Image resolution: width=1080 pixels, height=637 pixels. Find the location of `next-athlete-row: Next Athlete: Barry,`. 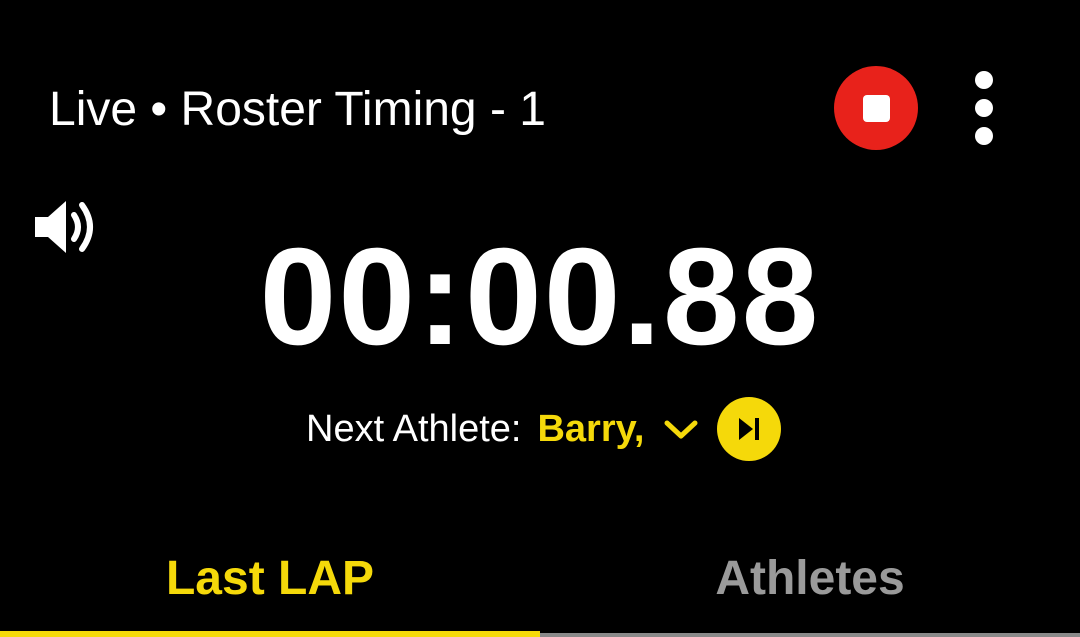

next-athlete-row: Next Athlete: Barry, is located at coordinates (543, 429).